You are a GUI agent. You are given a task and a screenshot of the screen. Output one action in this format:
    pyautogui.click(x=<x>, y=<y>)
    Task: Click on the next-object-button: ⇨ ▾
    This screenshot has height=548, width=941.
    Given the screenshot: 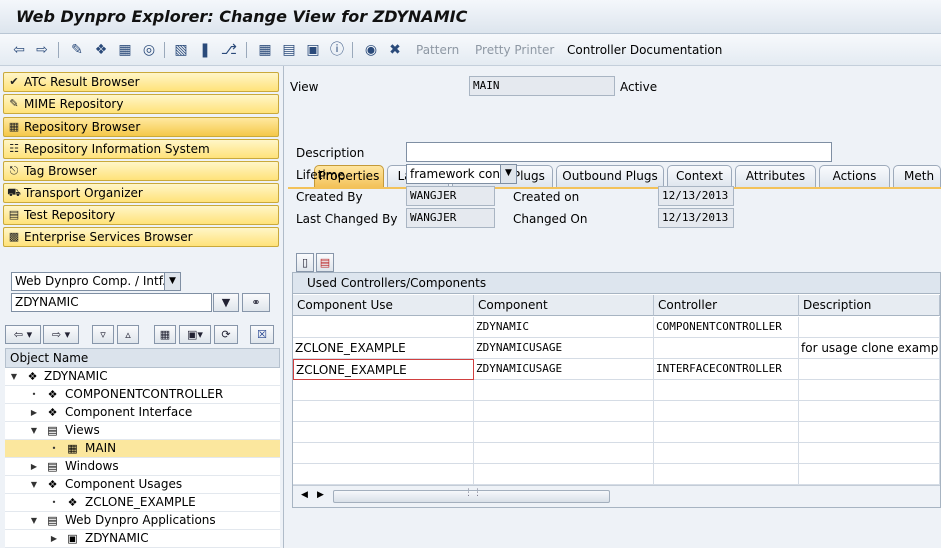 What is the action you would take?
    pyautogui.click(x=61, y=334)
    